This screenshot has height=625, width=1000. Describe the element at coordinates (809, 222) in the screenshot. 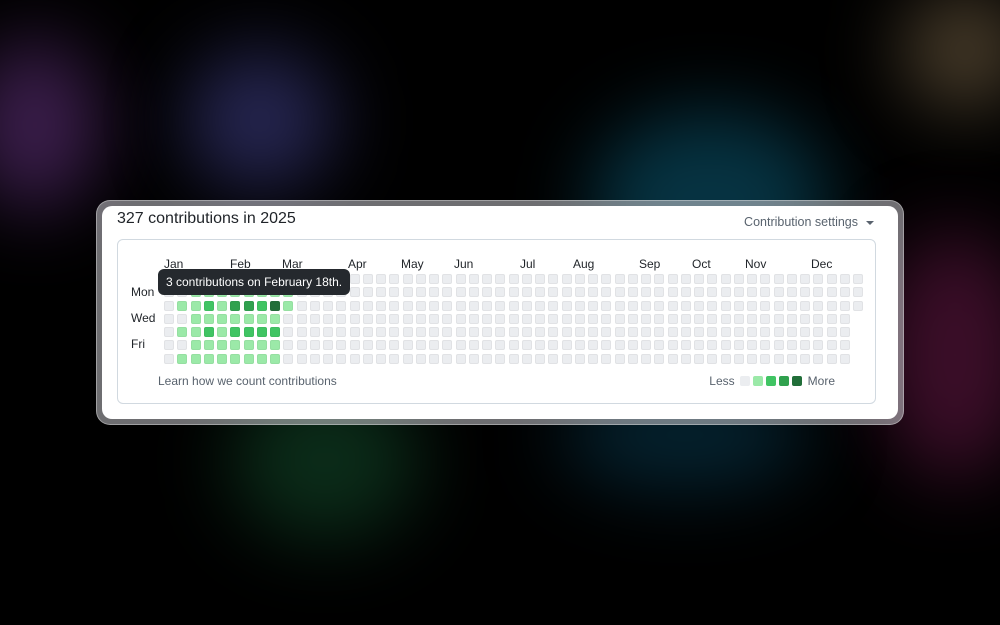

I see `contribution-settings-button: Contribution settings` at that location.